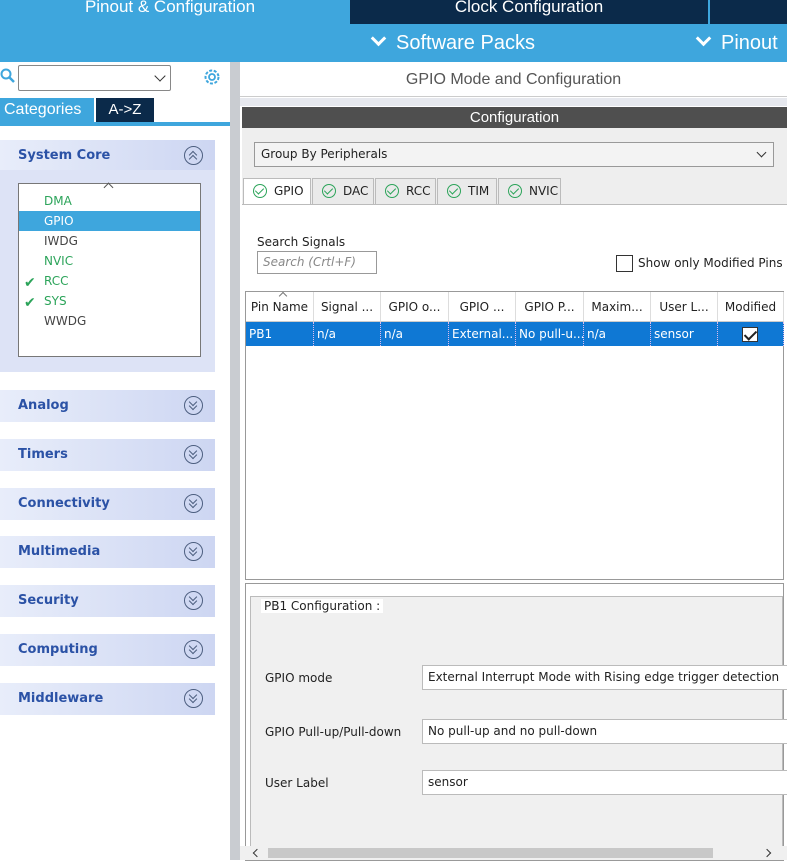 Image resolution: width=787 pixels, height=861 pixels. I want to click on group-by-select: Group By Peripherals, so click(514, 154).